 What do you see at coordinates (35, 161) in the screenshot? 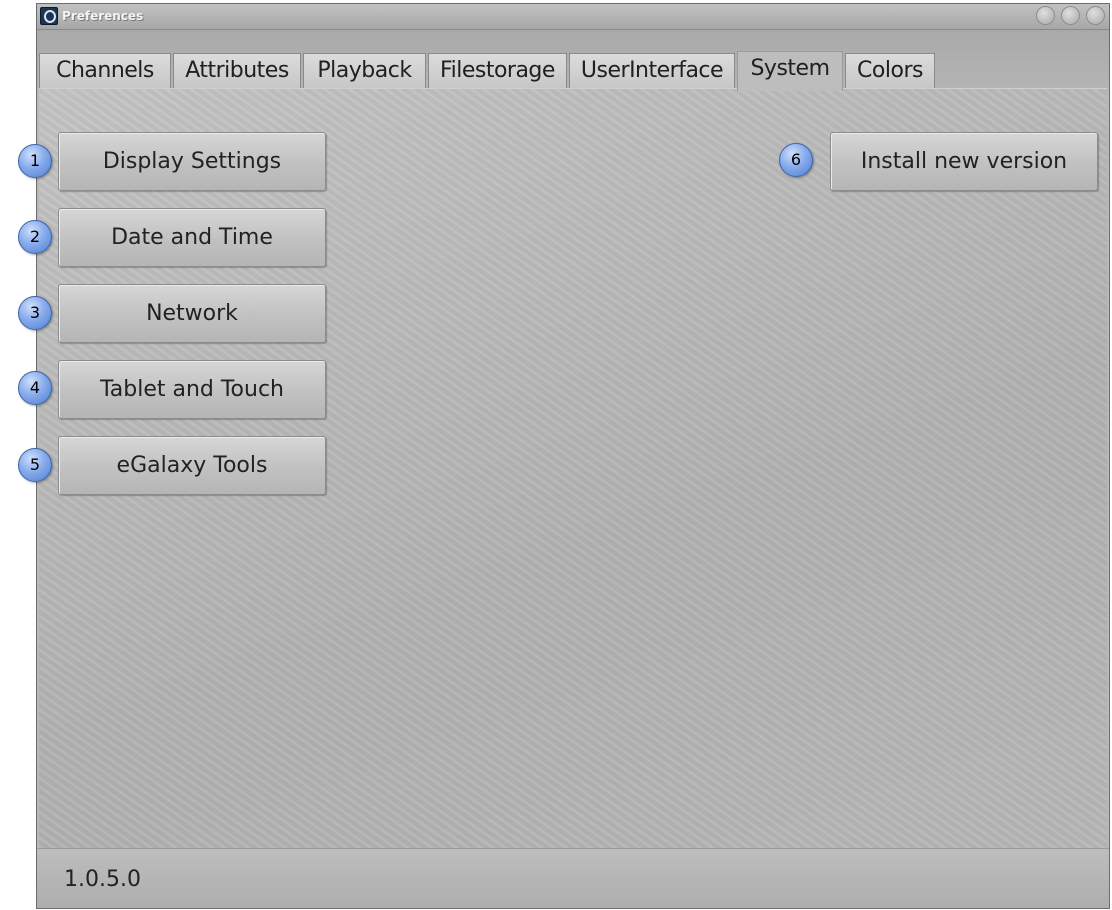
I see `callout-1: 1` at bounding box center [35, 161].